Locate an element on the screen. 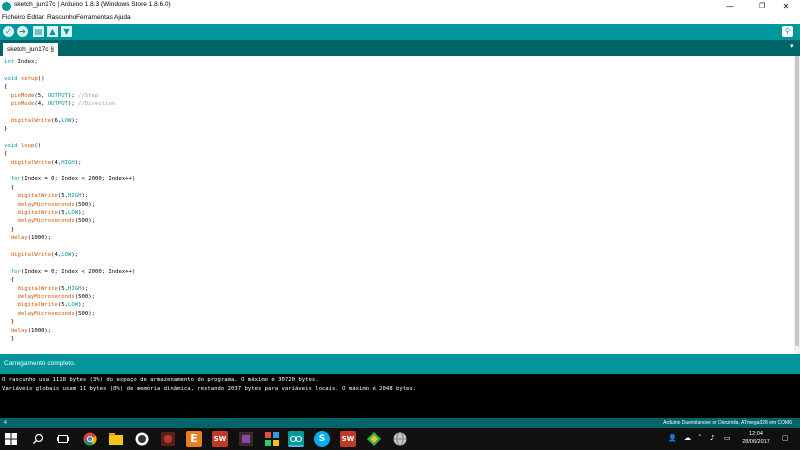 The height and width of the screenshot is (450, 800). arduino-taskbar-icon is located at coordinates (296, 439).